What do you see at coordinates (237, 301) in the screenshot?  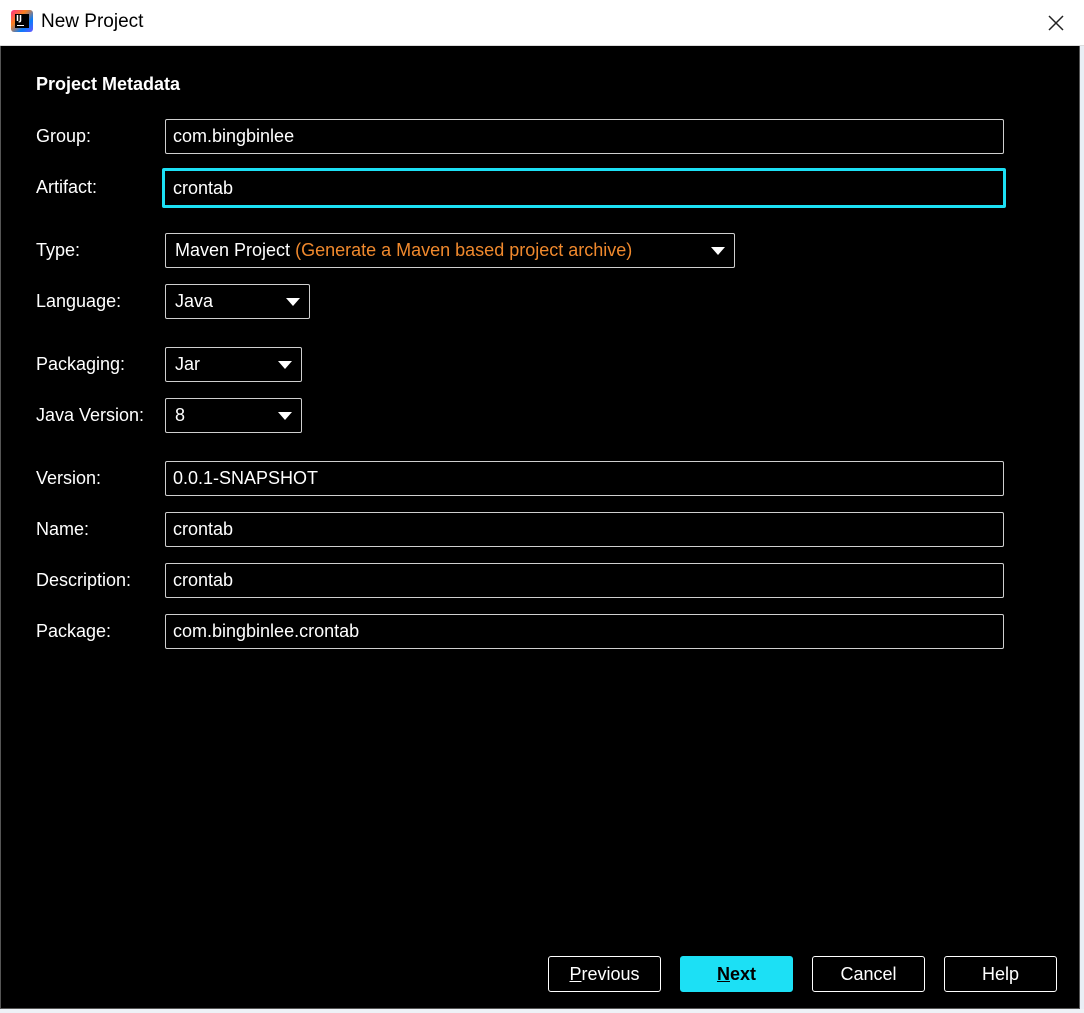 I see `language-select: Java` at bounding box center [237, 301].